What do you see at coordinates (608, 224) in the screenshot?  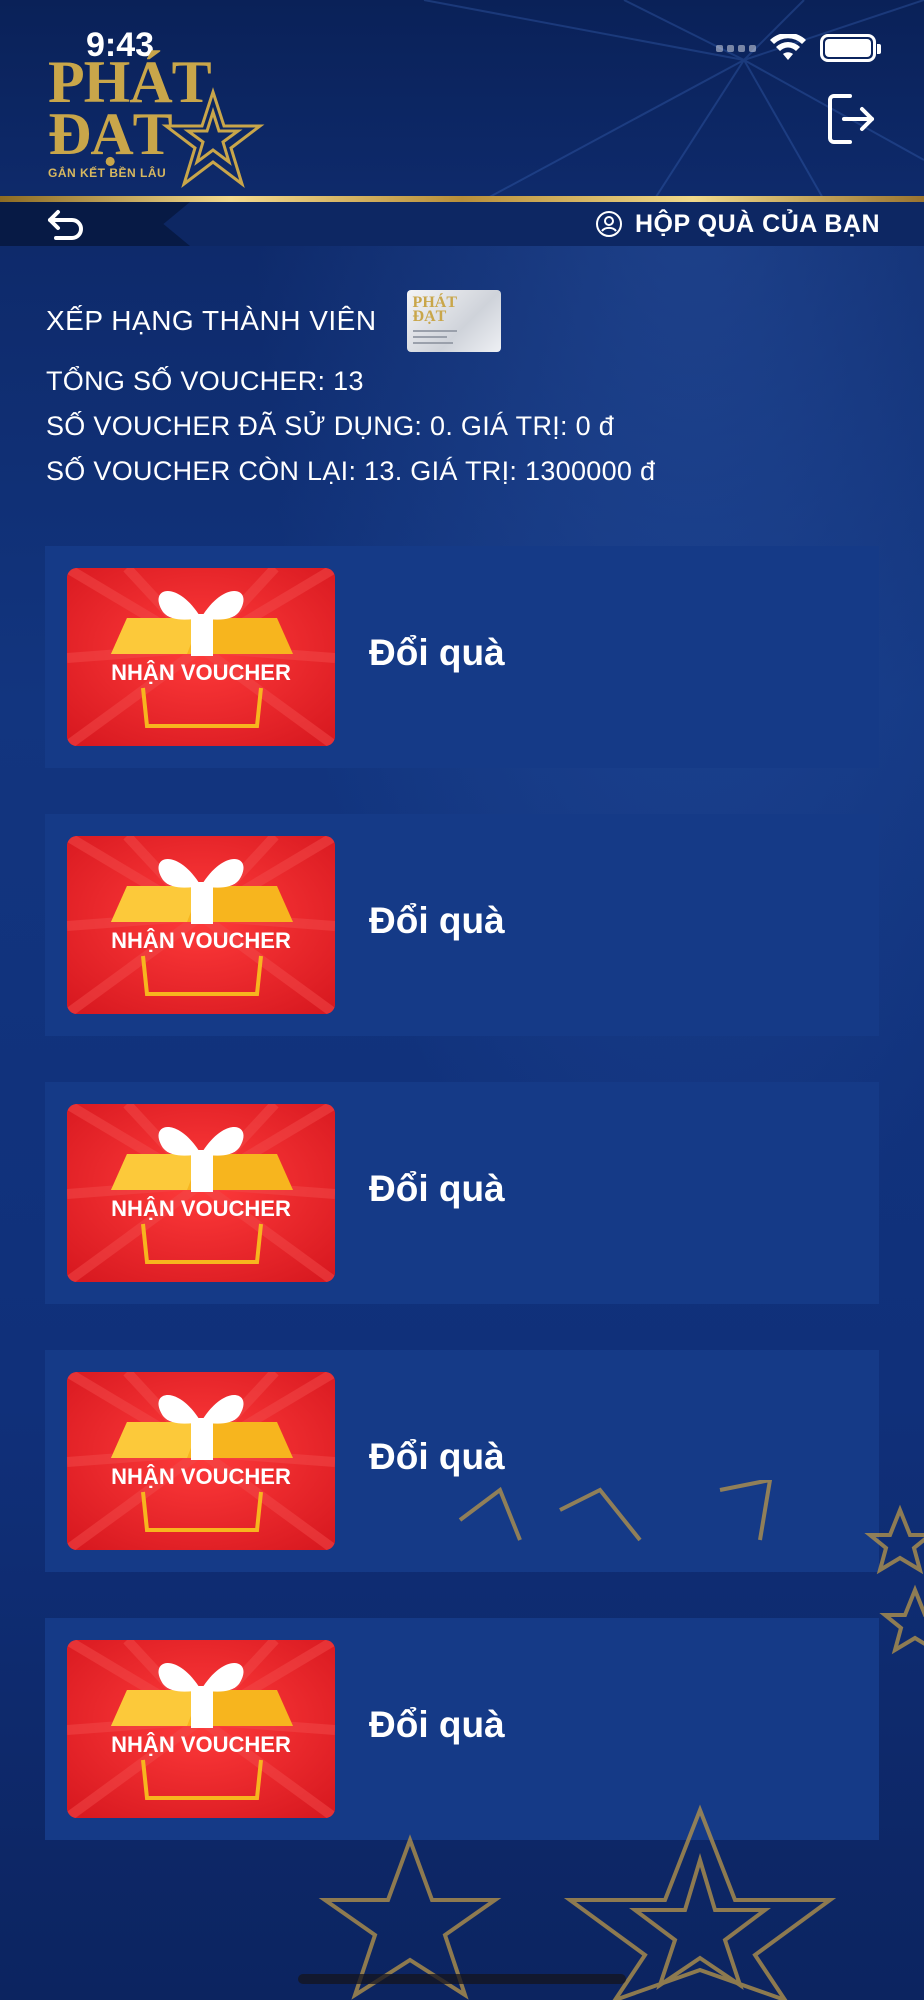 I see `user-icon` at bounding box center [608, 224].